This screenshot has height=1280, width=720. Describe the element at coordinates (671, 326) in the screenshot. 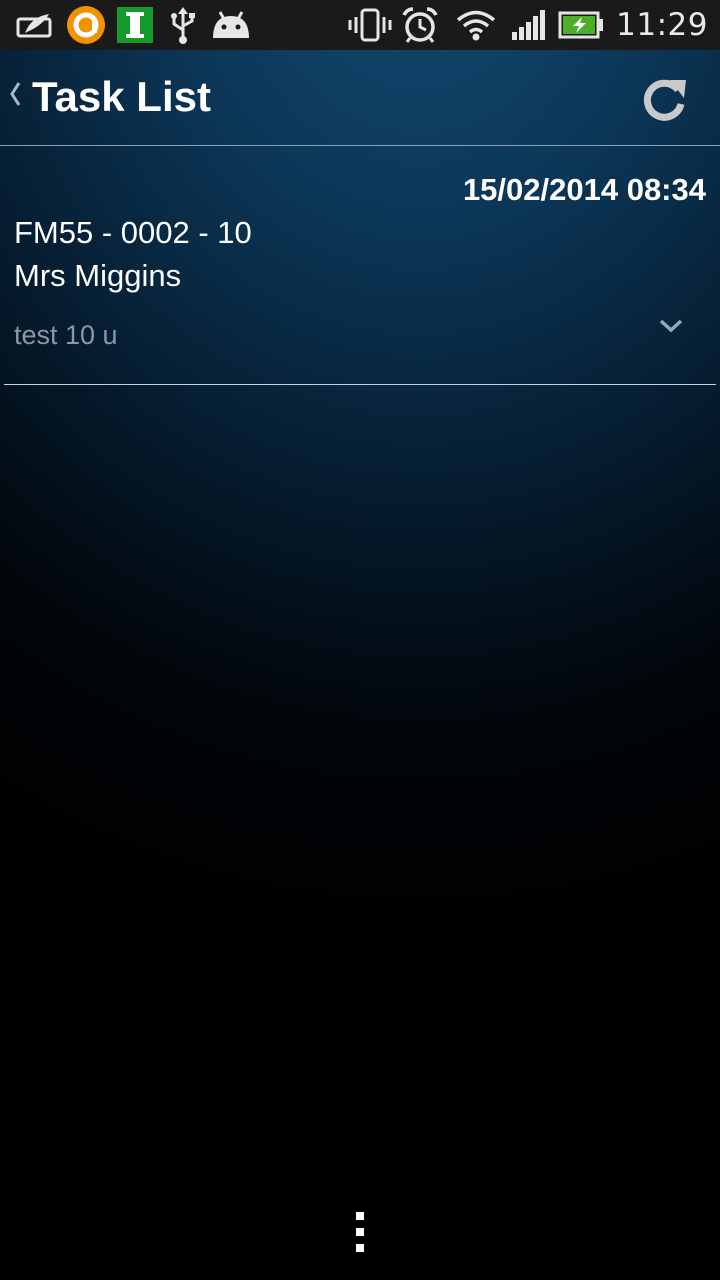

I see `chevron-down-icon` at that location.